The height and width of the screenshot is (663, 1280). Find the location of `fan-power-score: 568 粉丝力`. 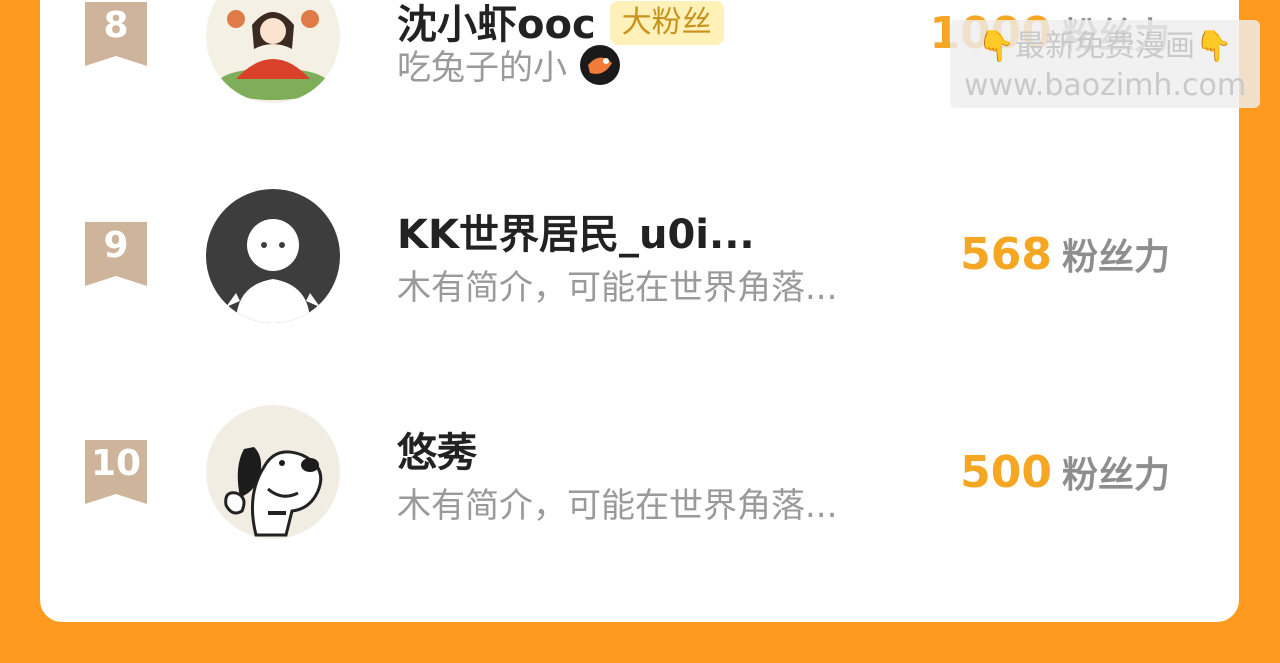

fan-power-score: 568 粉丝力 is located at coordinates (1065, 254).